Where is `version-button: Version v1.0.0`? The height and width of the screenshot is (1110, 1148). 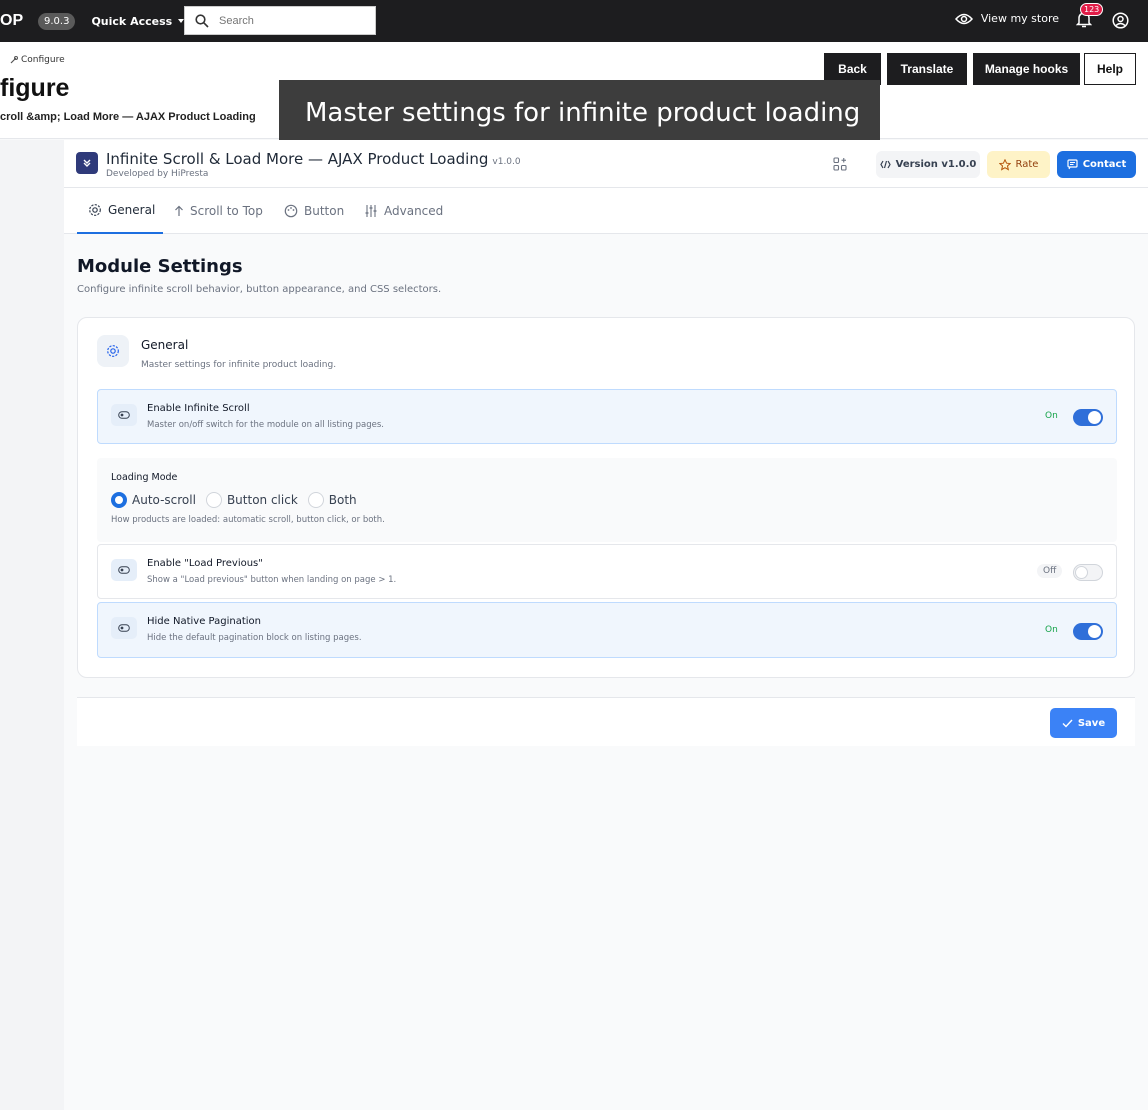 version-button: Version v1.0.0 is located at coordinates (928, 164).